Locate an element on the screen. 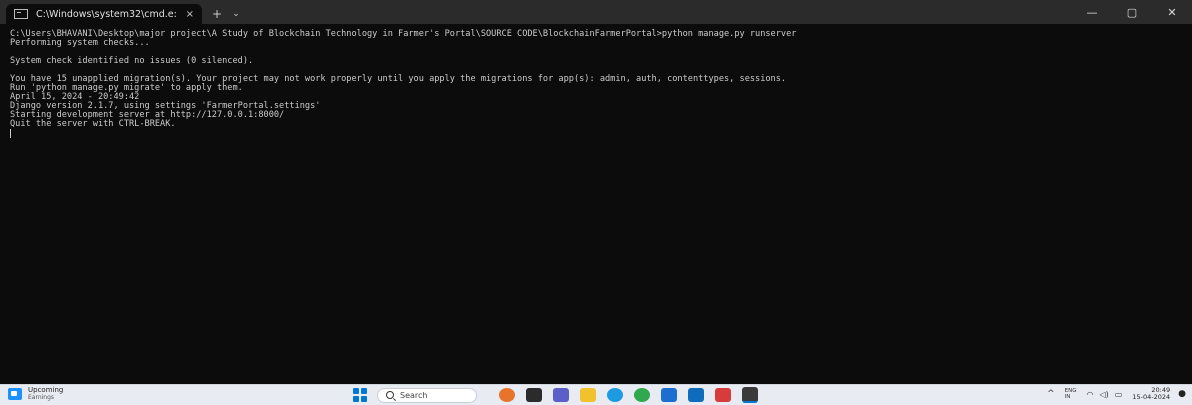  wps-icon is located at coordinates (723, 395).